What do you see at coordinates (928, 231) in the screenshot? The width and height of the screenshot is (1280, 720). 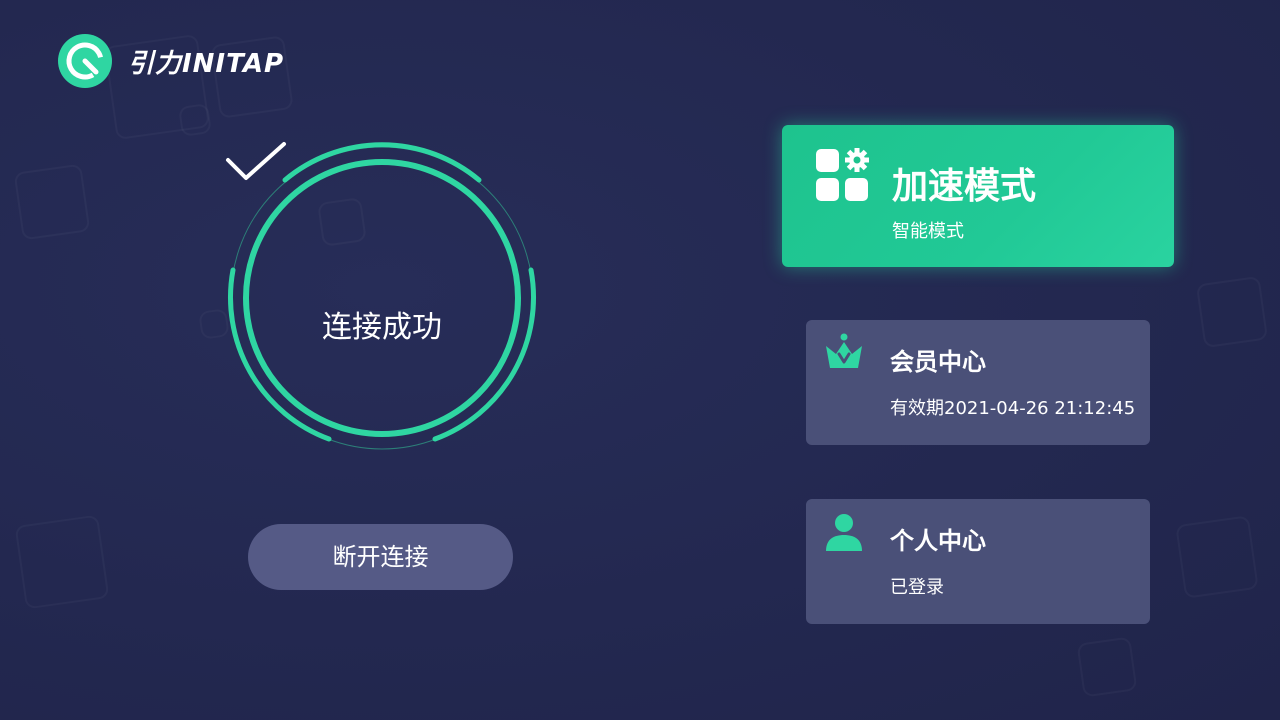 I see `acceleration-mode-subtitle: 智能模式` at bounding box center [928, 231].